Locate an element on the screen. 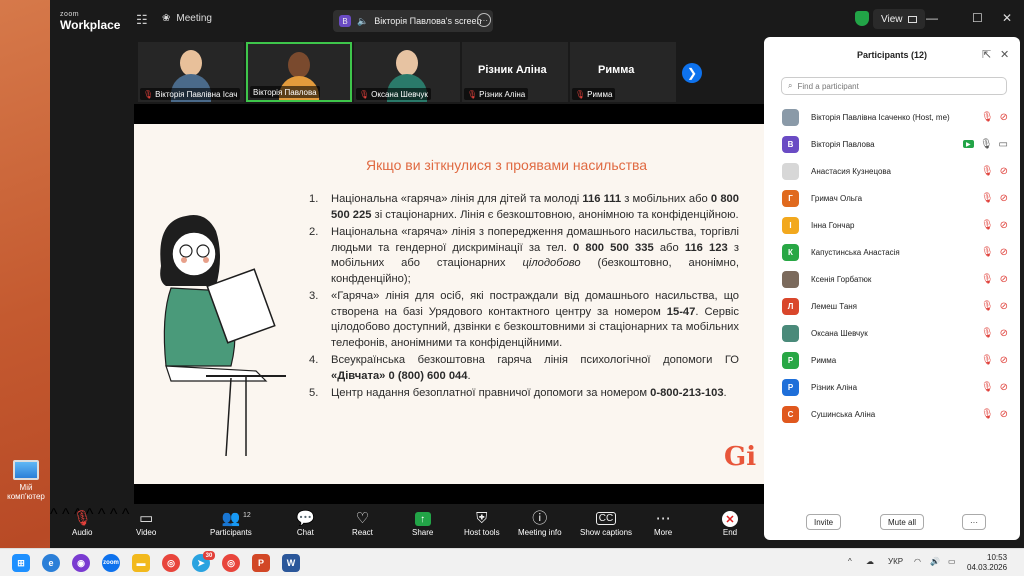 The height and width of the screenshot is (576, 1024). thumbnail-name-bar: Вікторія Павлова is located at coordinates (285, 92).